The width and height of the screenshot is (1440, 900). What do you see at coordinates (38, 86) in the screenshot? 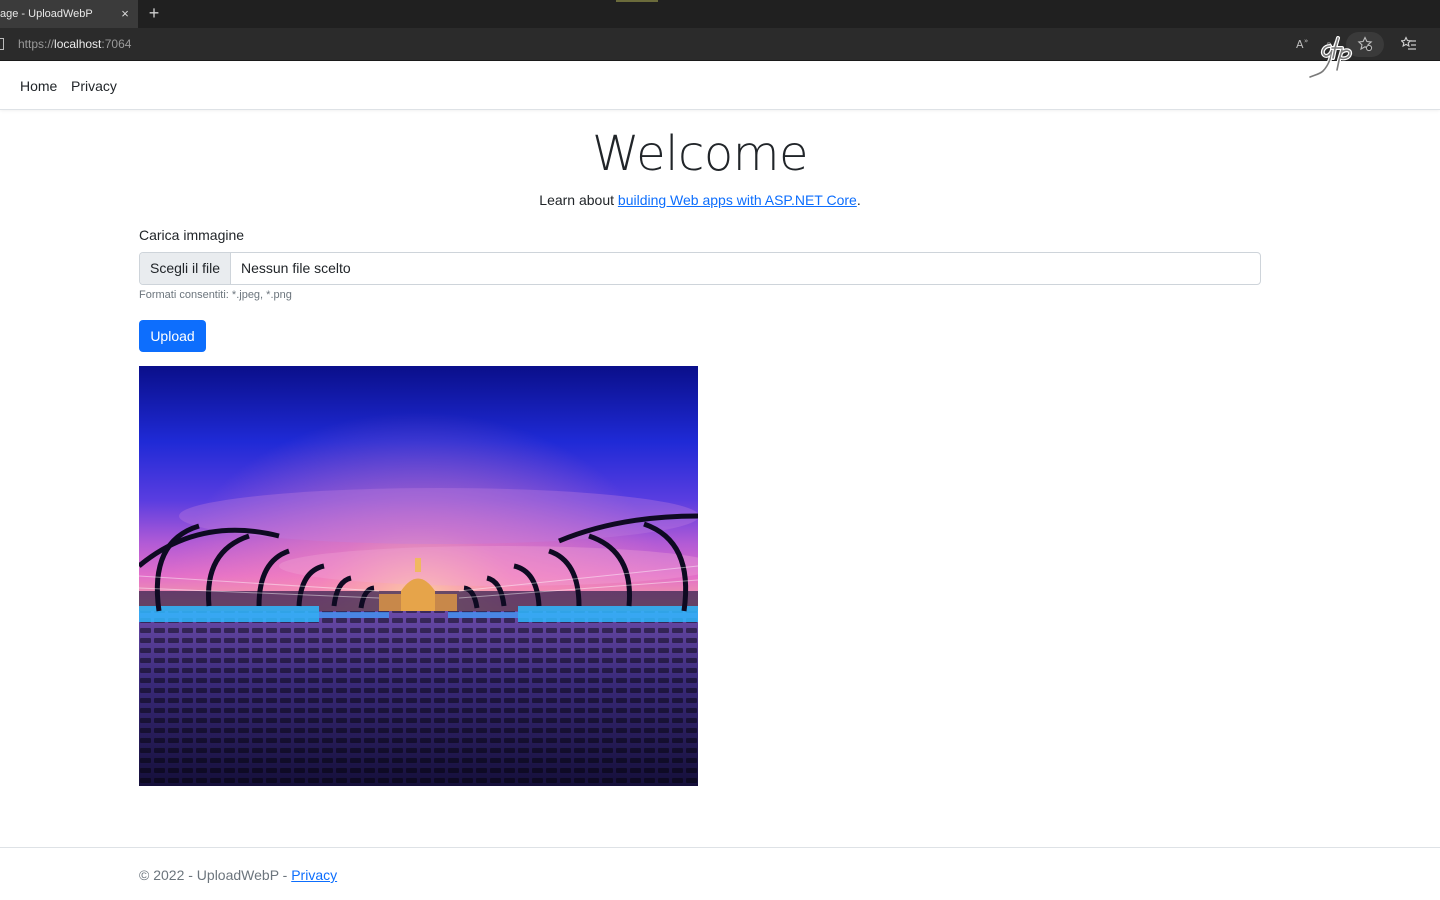
I see `nav-link-home: Home` at bounding box center [38, 86].